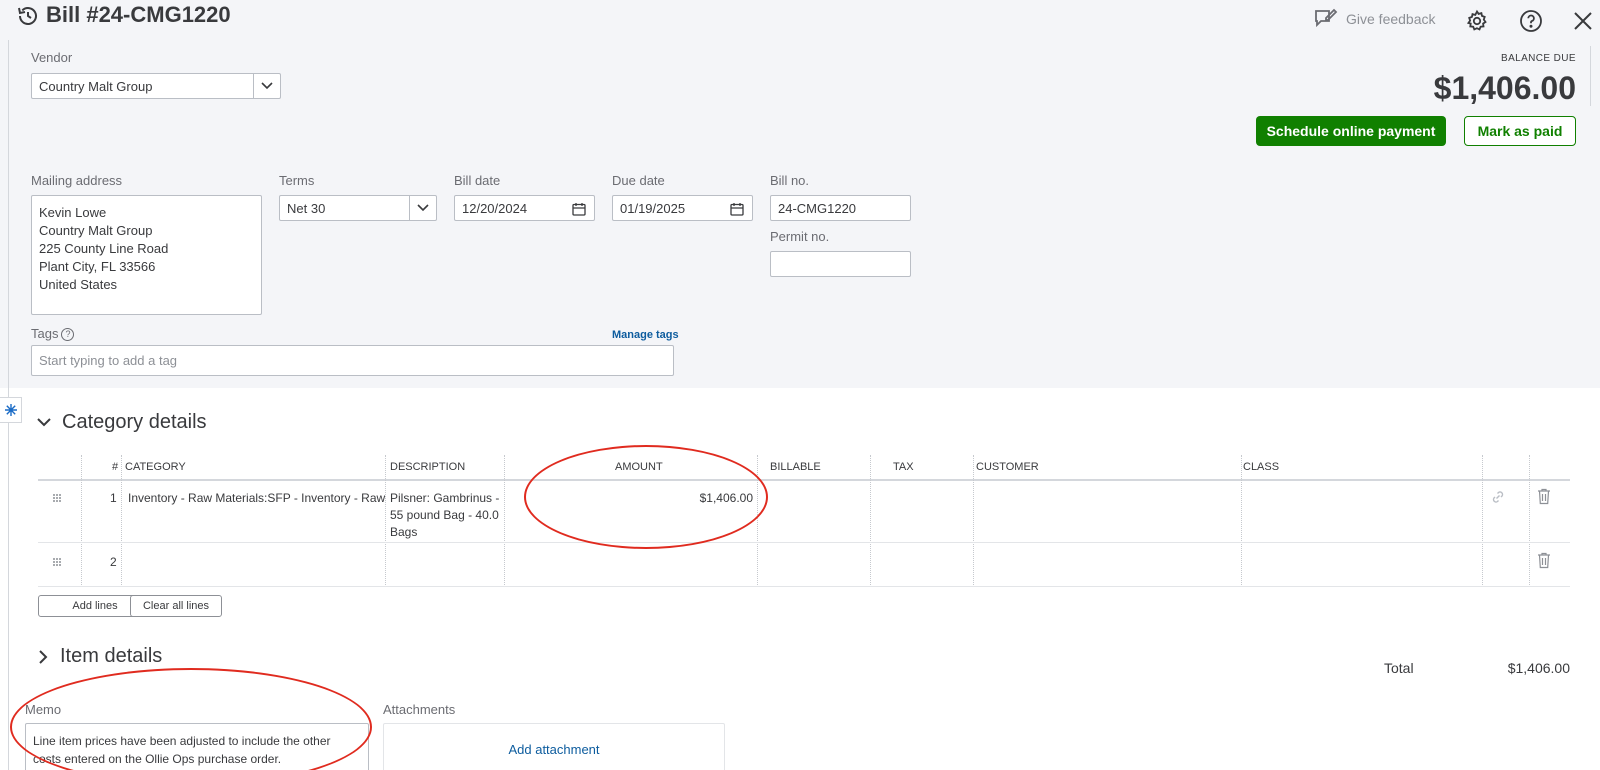  What do you see at coordinates (495, 208) in the screenshot?
I see `bill-date-value: 12/20/2024` at bounding box center [495, 208].